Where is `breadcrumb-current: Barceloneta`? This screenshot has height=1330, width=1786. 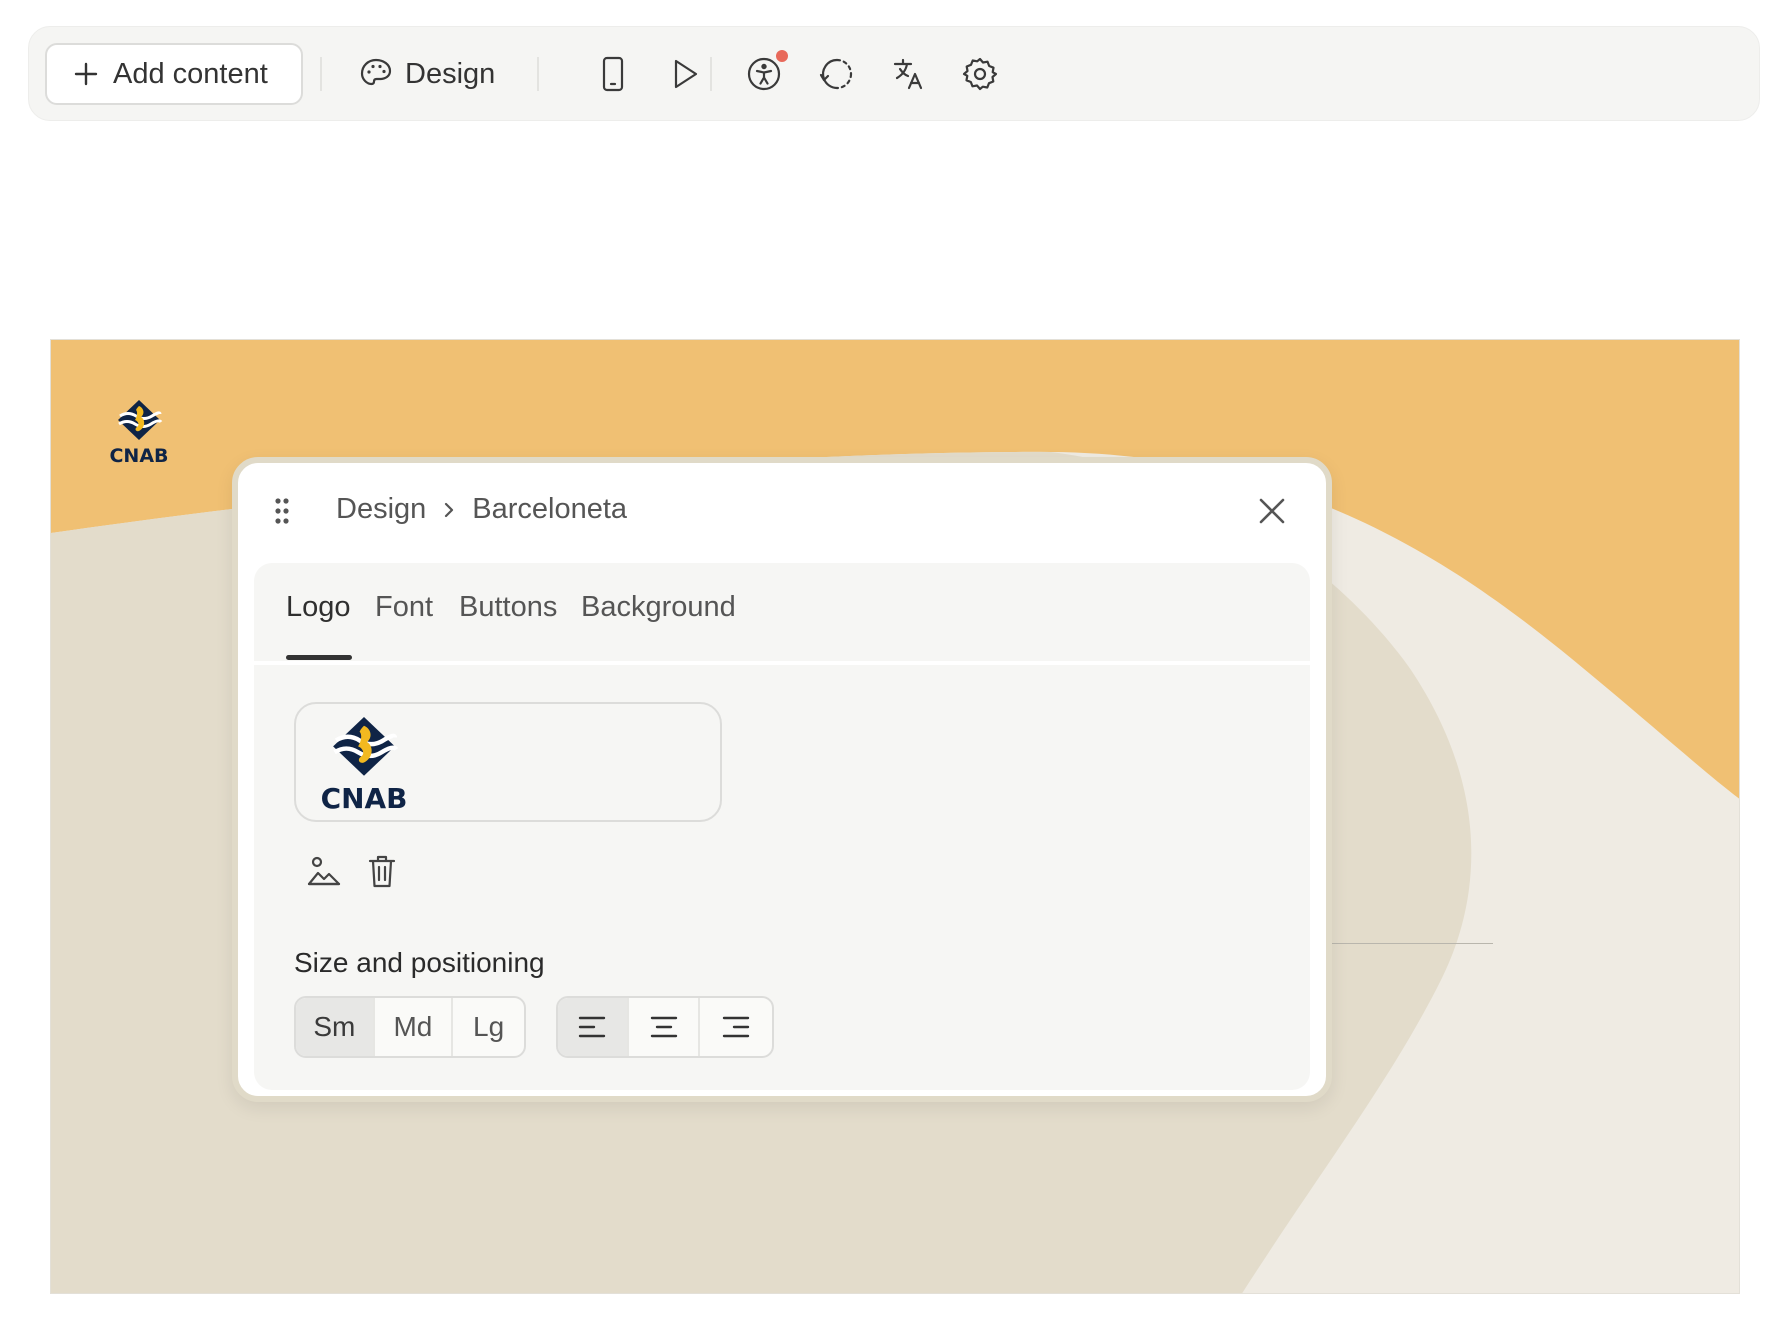 breadcrumb-current: Barceloneta is located at coordinates (550, 509).